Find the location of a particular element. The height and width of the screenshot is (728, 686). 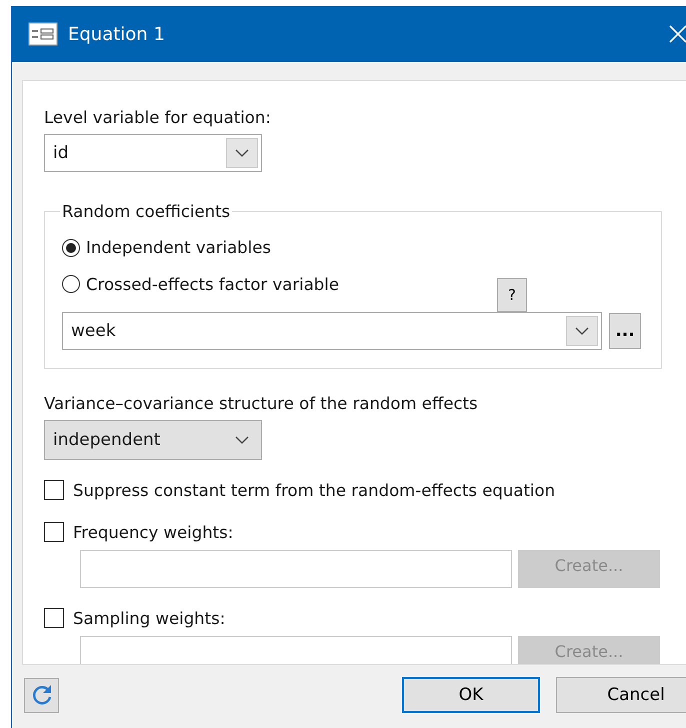

option-label: Frequency weights: is located at coordinates (153, 532).